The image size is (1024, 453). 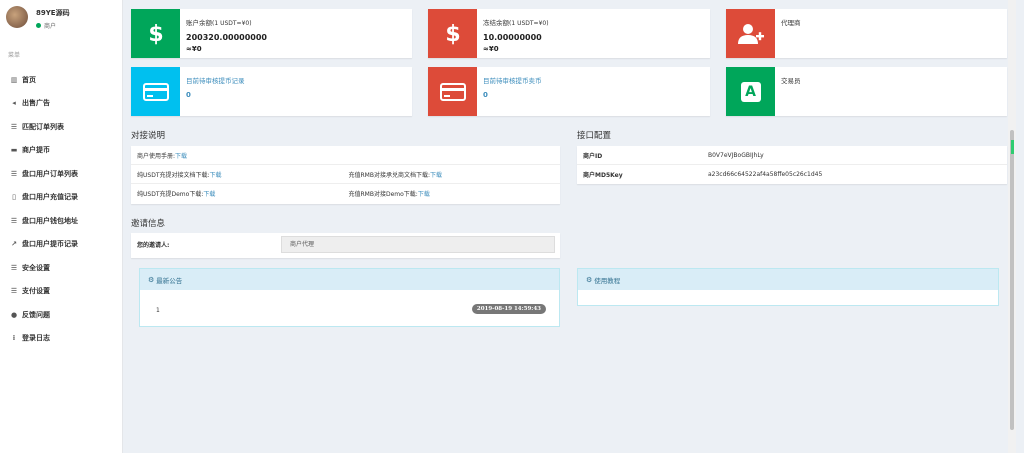 What do you see at coordinates (61, 245) in the screenshot?
I see `sidebar-item: ↗ 盘口用户提币记录` at bounding box center [61, 245].